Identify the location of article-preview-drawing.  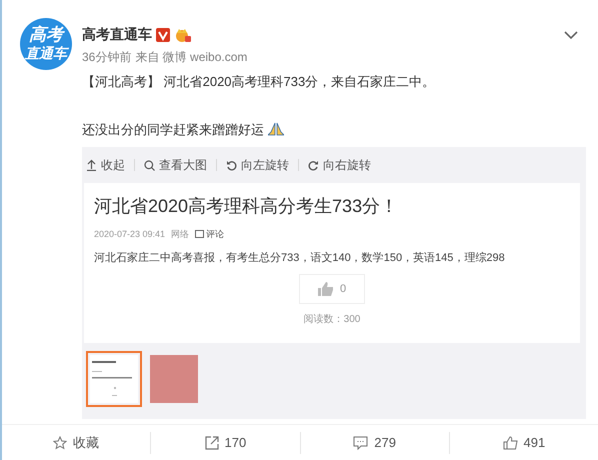
(114, 379).